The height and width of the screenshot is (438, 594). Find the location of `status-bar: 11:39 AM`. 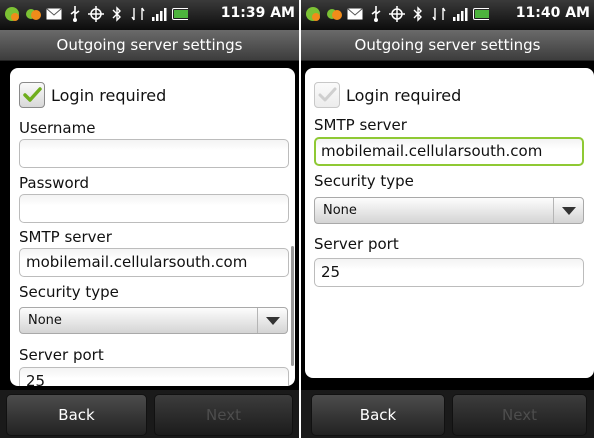

status-bar: 11:39 AM is located at coordinates (149, 15).